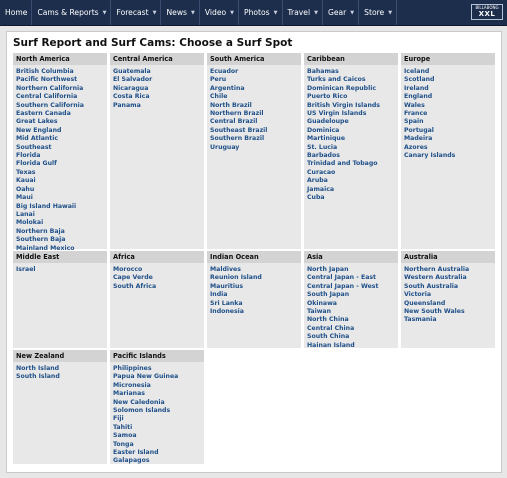  Describe the element at coordinates (60, 377) in the screenshot. I see `spot-link: South Island` at that location.